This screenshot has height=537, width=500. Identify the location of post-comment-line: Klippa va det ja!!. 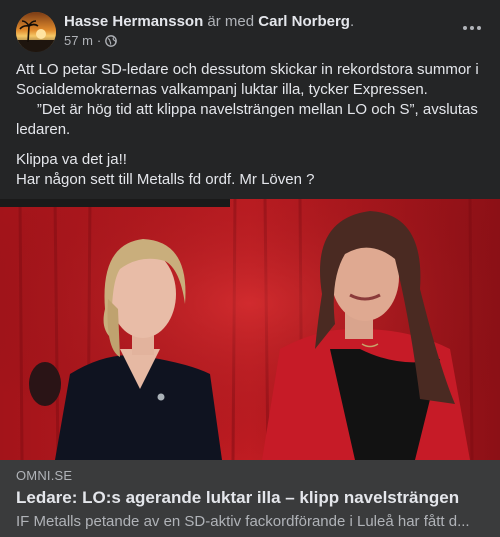
(71, 159).